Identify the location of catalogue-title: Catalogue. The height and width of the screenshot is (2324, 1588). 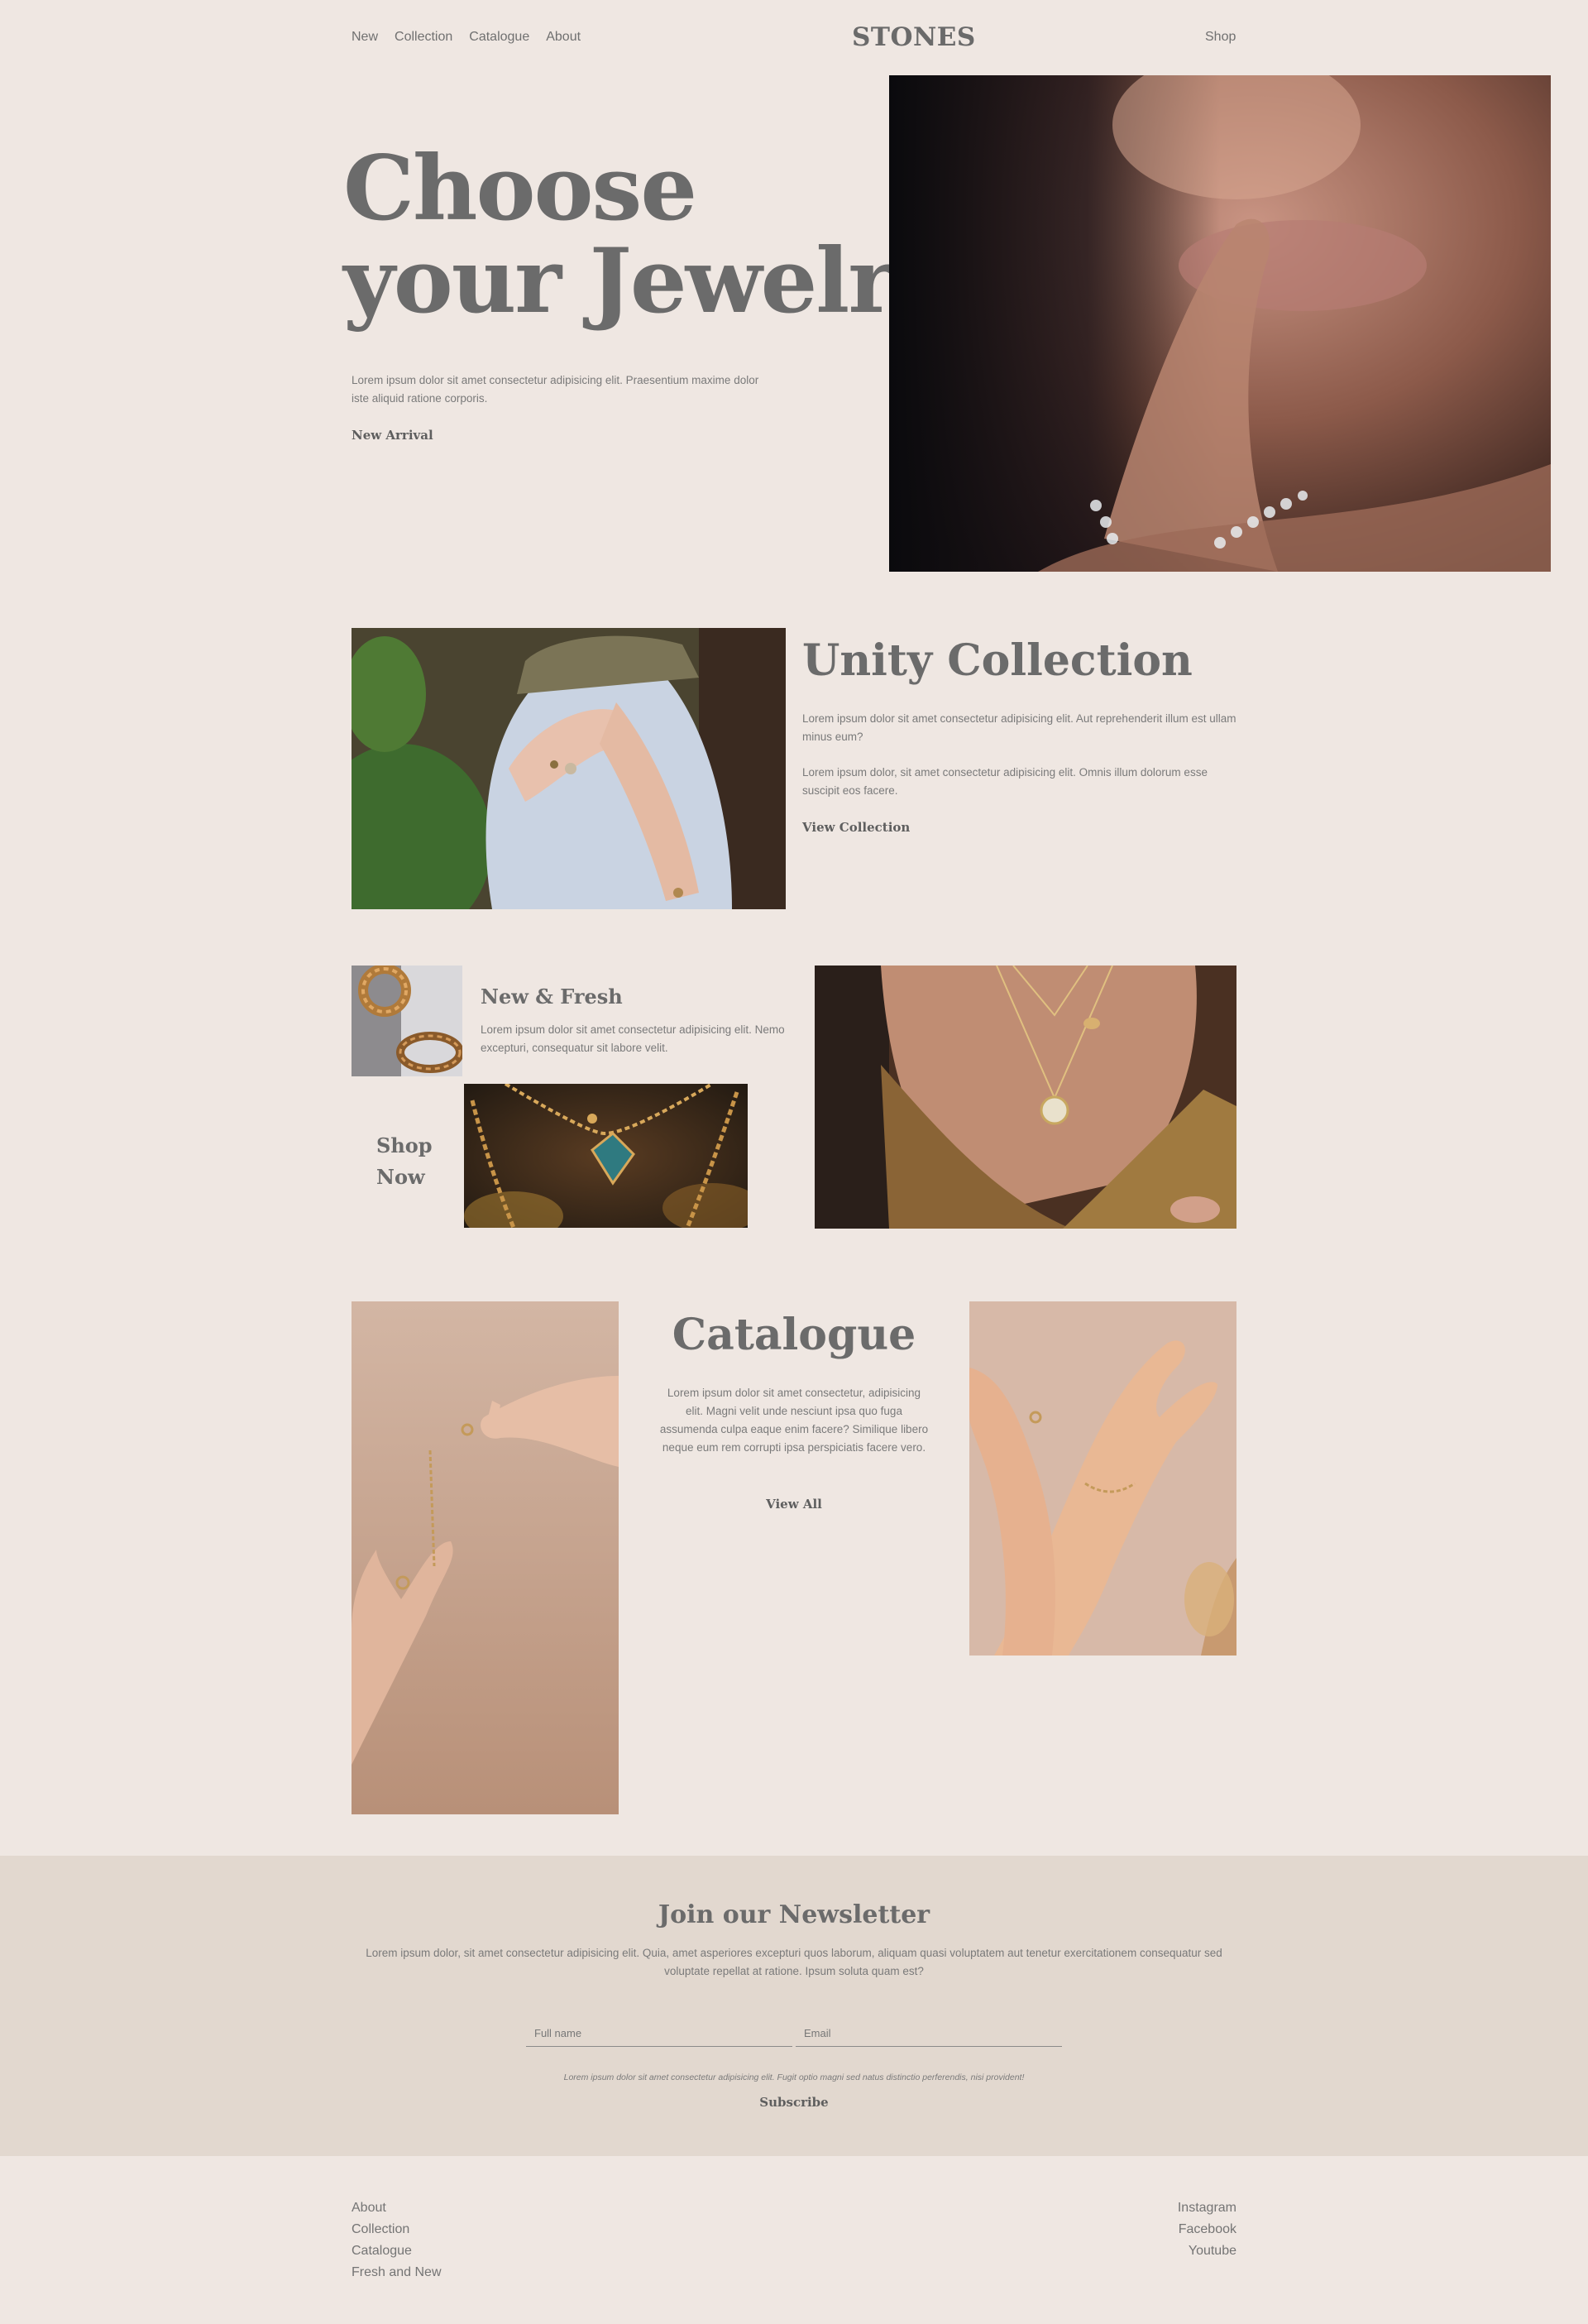
(794, 1335).